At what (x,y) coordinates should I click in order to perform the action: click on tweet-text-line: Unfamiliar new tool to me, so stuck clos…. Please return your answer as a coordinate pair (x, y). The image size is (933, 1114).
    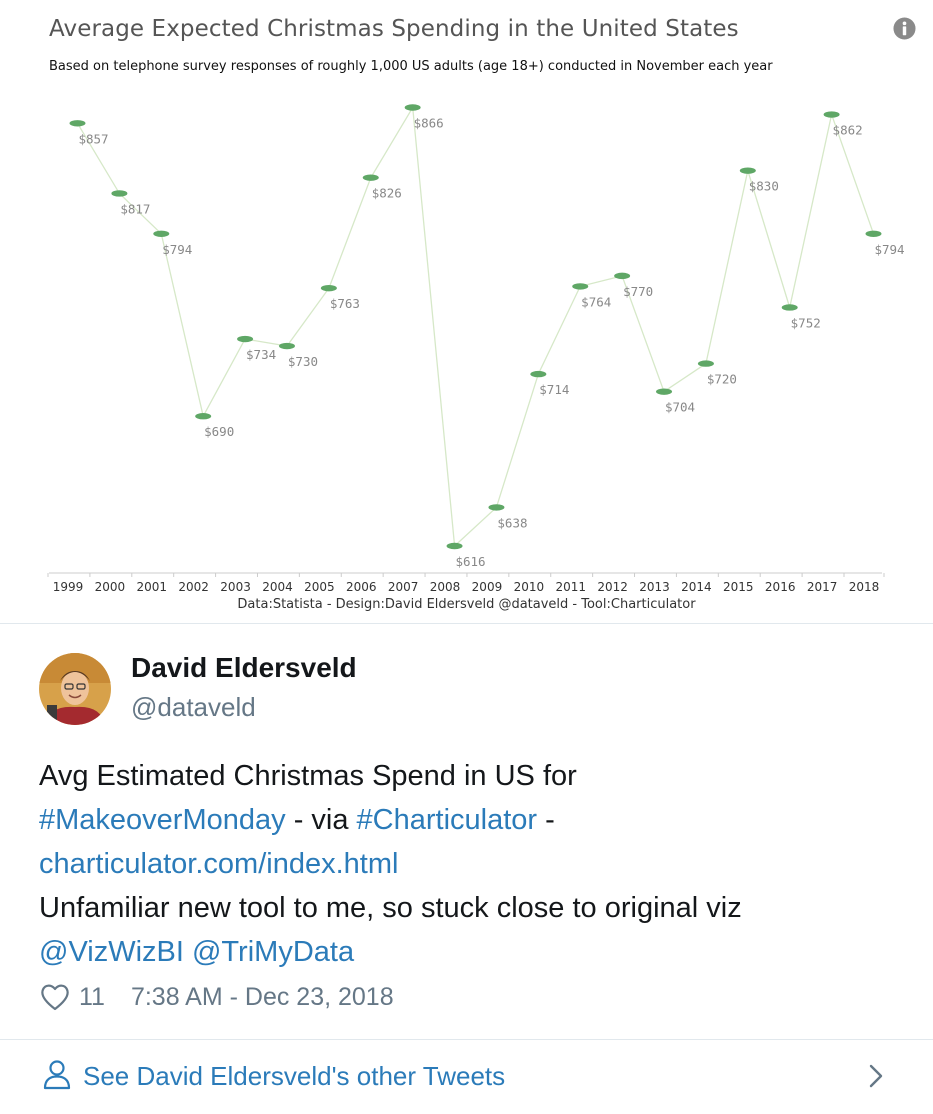
    Looking at the image, I should click on (390, 908).